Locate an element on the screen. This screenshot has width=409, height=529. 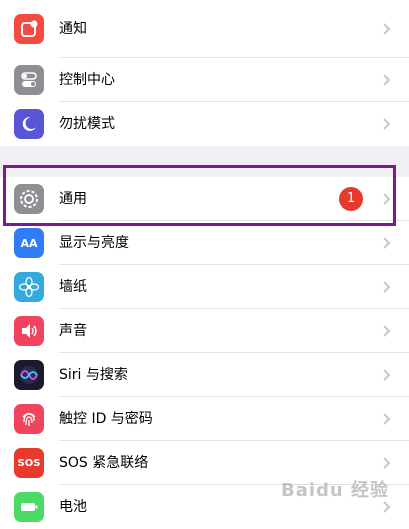
siri-icon is located at coordinates (29, 375).